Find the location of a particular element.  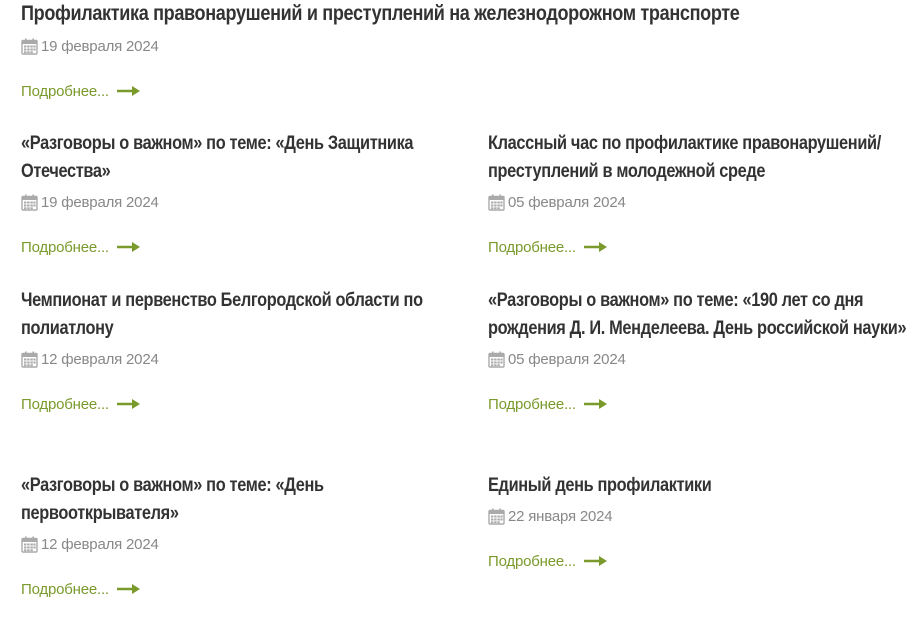

news-date: 22 января 2024 is located at coordinates (704, 516).